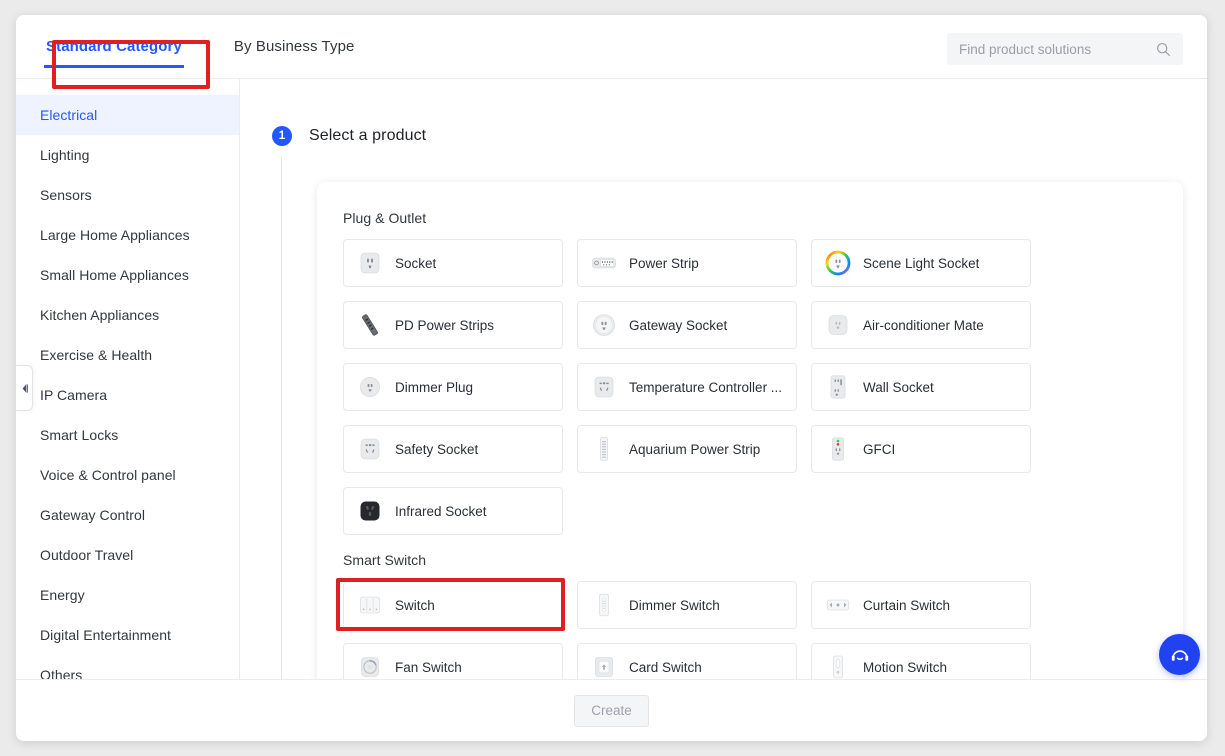  I want to click on product-card-aquarium-power-strip: Aquarium Power Strip, so click(687, 449).